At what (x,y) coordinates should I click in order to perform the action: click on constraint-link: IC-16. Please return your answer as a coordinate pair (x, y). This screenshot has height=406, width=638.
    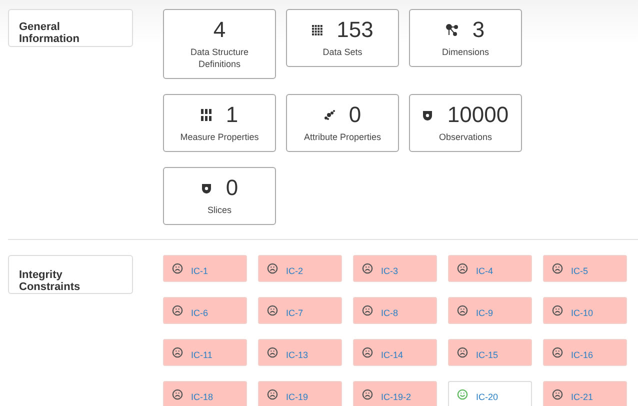
    Looking at the image, I should click on (582, 355).